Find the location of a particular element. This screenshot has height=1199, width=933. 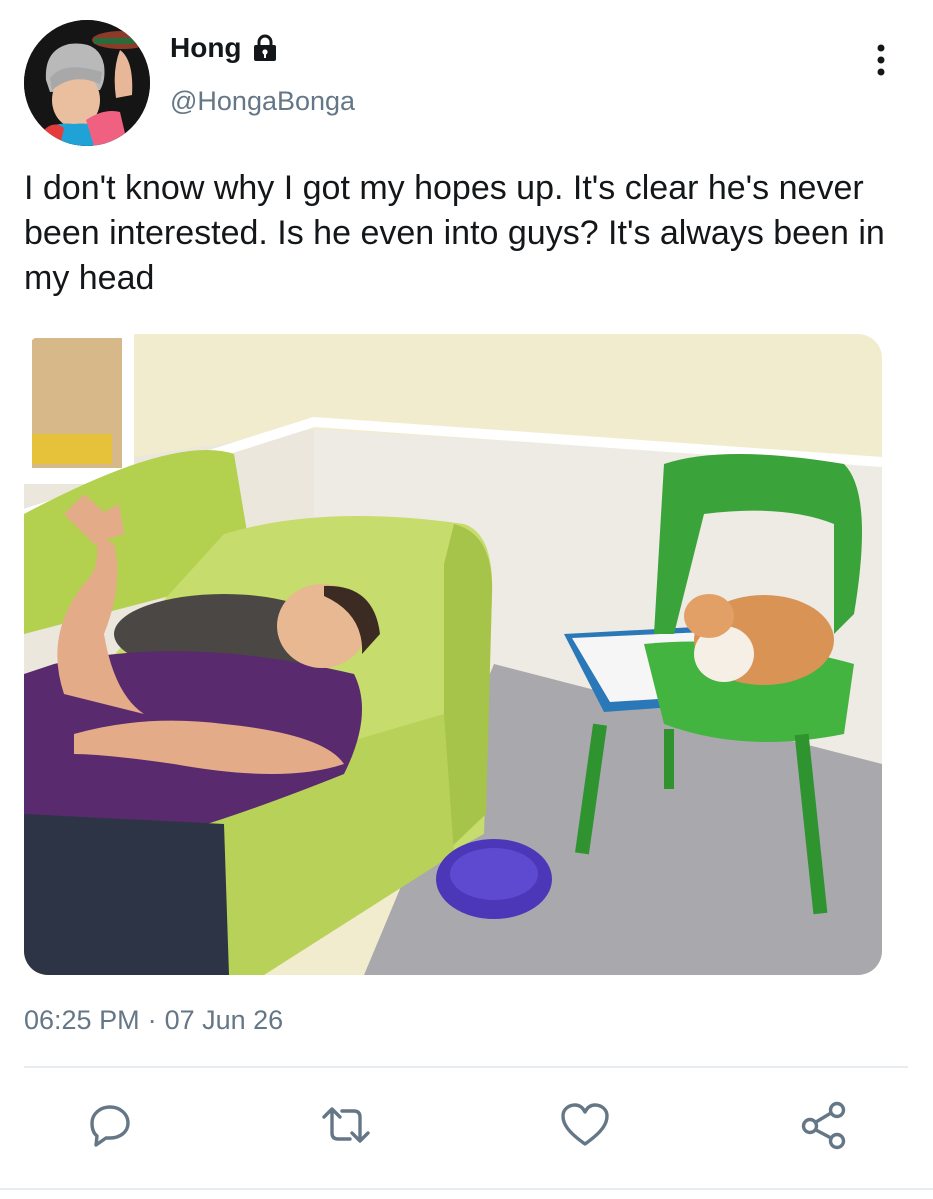

more-options-icon is located at coordinates (881, 61).